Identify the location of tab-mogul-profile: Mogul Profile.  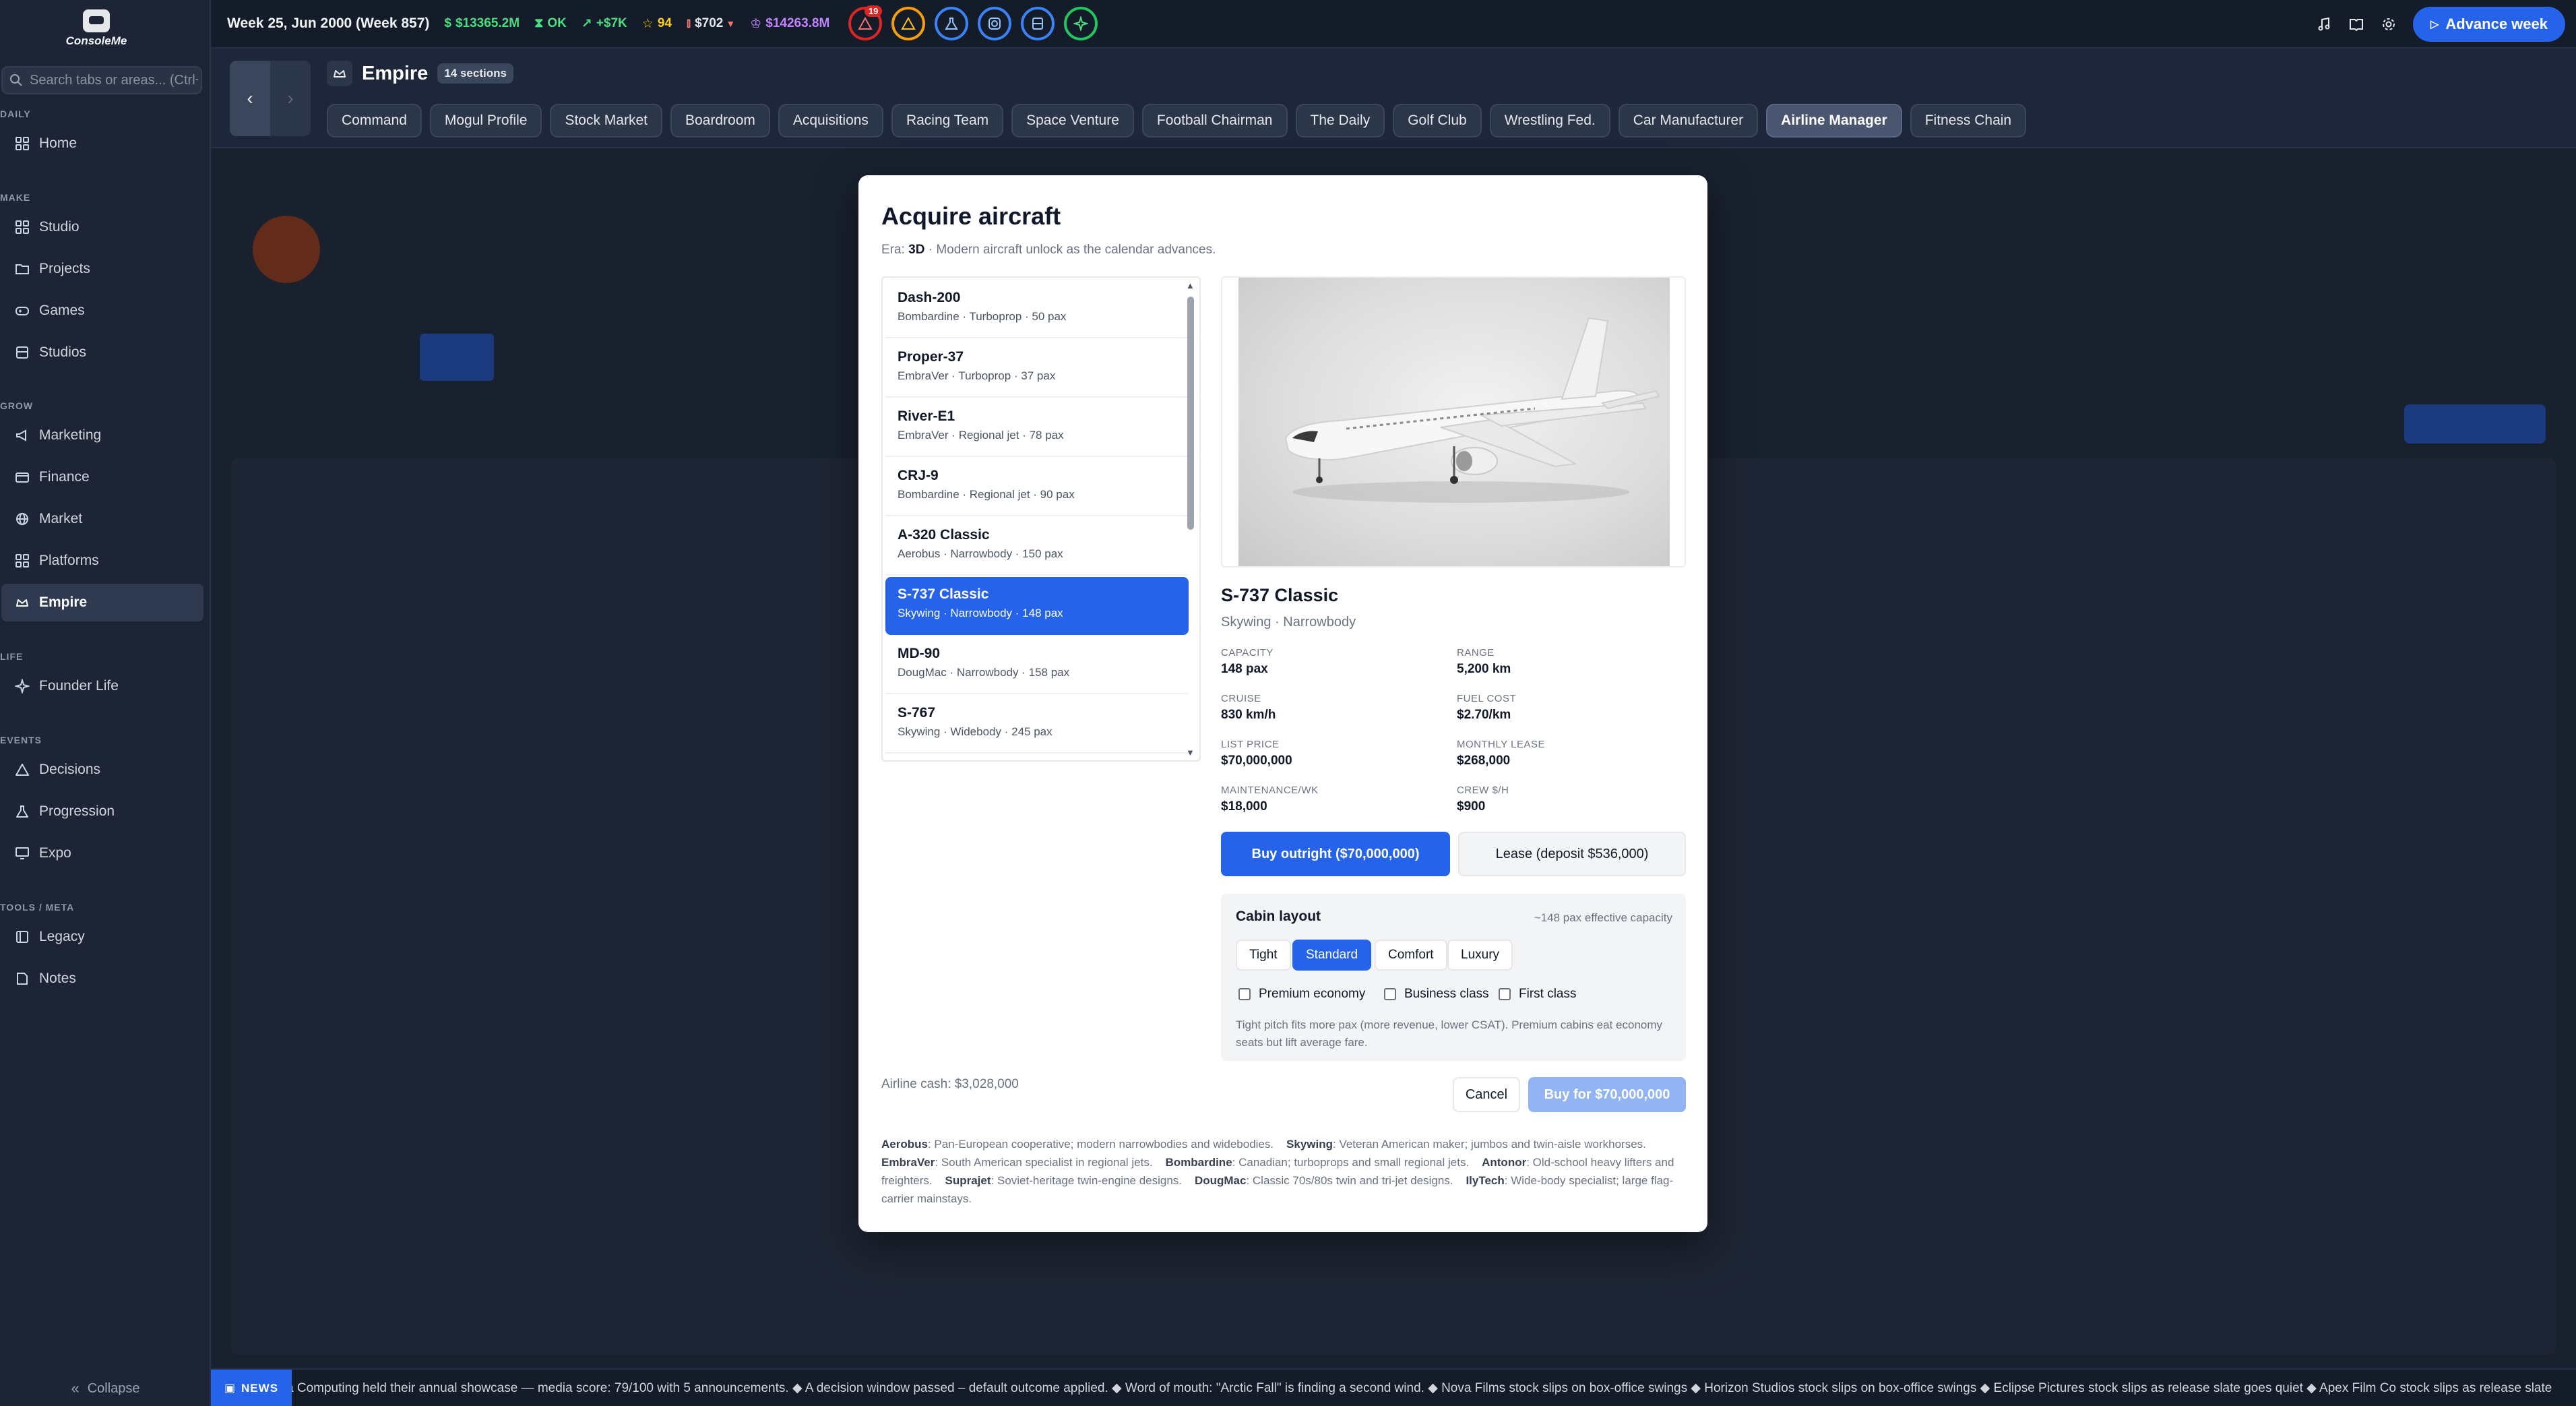
(485, 120).